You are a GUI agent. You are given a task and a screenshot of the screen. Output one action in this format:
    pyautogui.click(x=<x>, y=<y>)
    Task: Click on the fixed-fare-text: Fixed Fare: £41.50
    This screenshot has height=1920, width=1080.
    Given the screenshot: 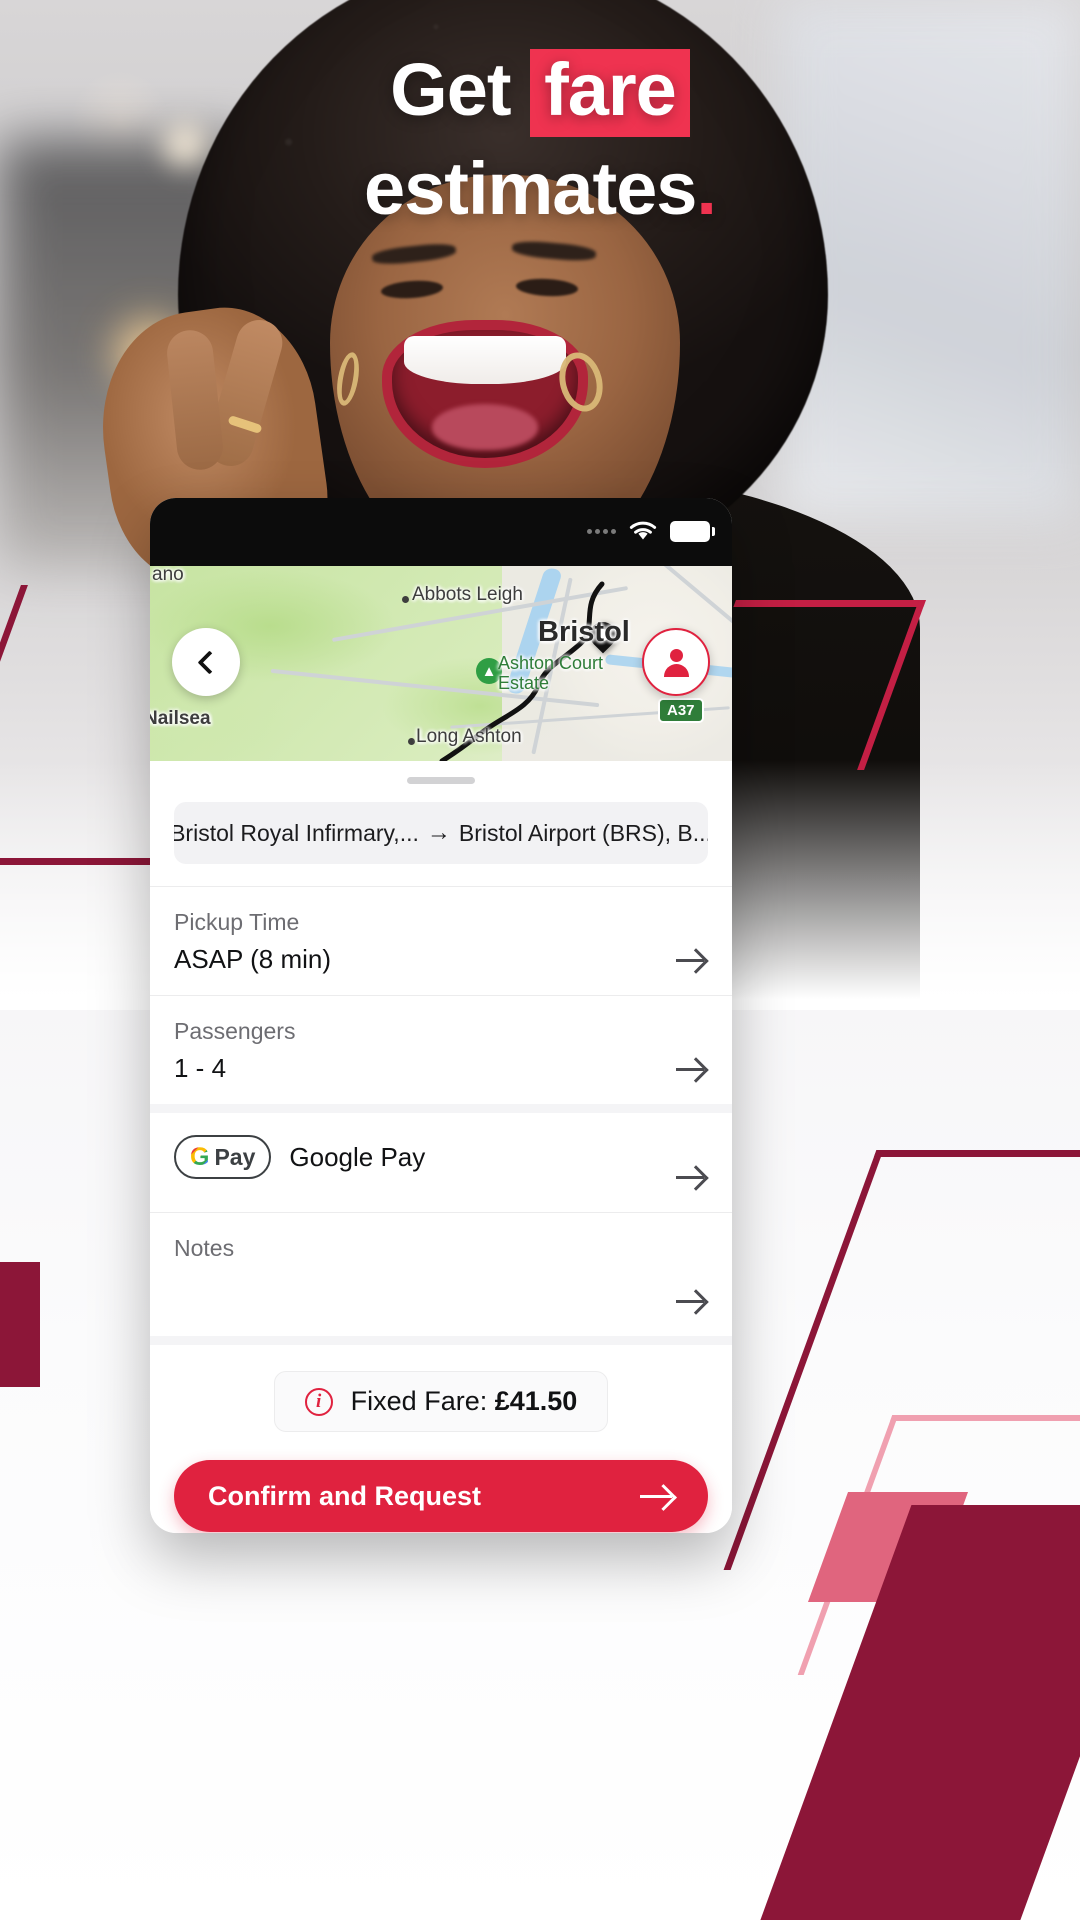 What is the action you would take?
    pyautogui.click(x=464, y=1401)
    